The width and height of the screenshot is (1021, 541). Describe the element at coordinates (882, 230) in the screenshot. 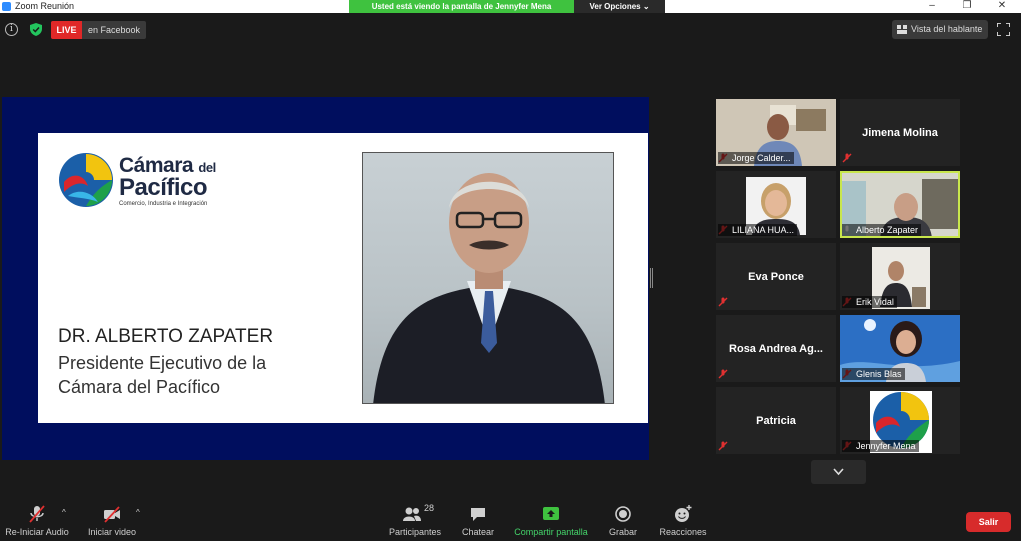

I see `participant-name: Alberto Zapater` at that location.